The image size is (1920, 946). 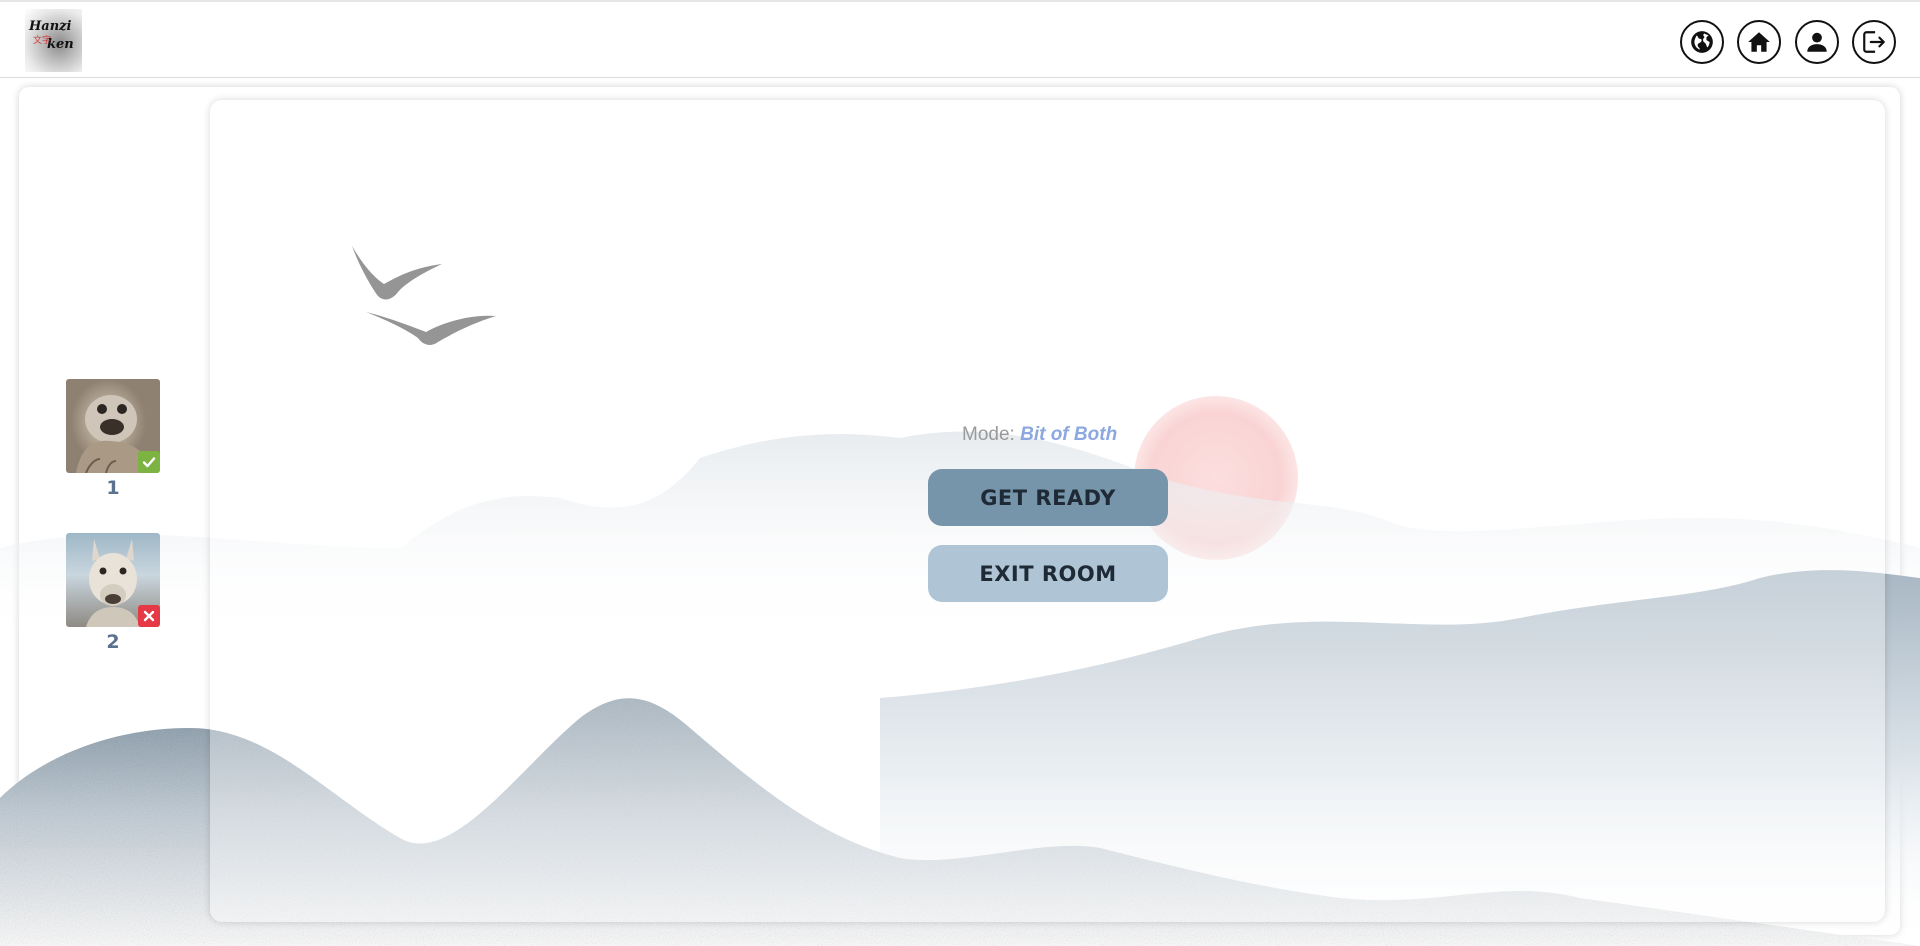 I want to click on user-icon-glyph, so click(x=1817, y=42).